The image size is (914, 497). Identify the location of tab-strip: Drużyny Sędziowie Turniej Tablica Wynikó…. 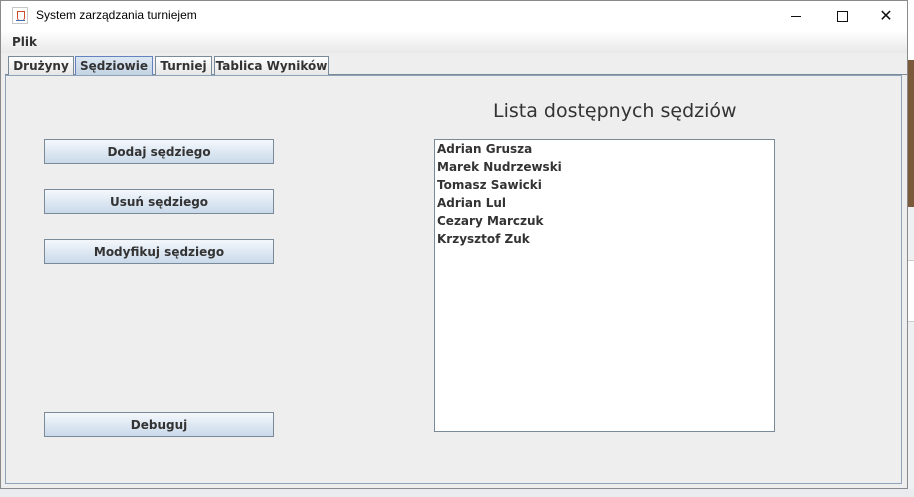
(454, 64).